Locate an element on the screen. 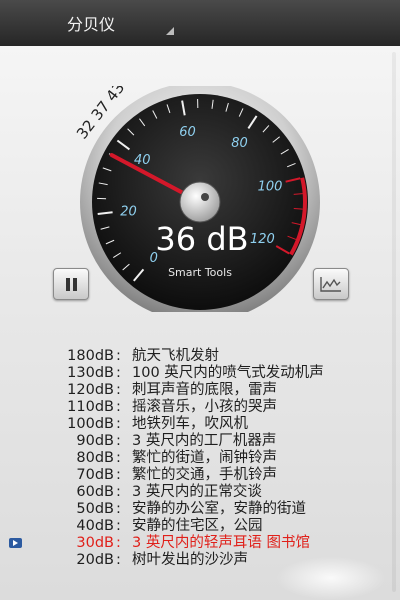 Image resolution: width=400 pixels, height=600 pixels. level-row: 80dB: 繁忙的街道，闹钟铃声 is located at coordinates (200, 458).